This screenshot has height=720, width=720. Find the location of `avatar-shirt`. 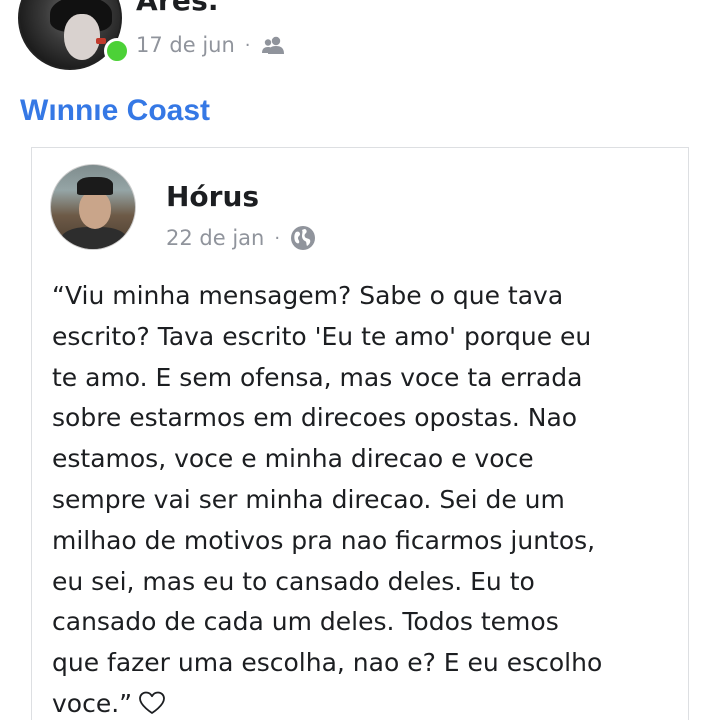

avatar-shirt is located at coordinates (94, 238).